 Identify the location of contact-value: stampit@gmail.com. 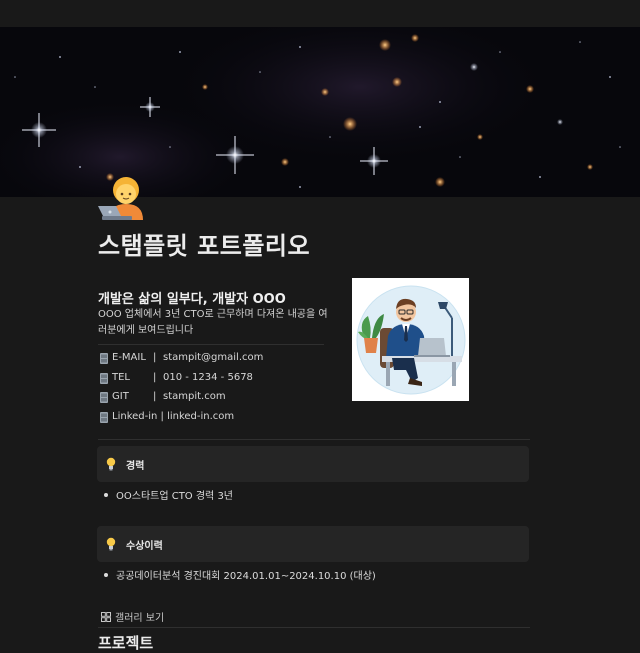
(213, 357).